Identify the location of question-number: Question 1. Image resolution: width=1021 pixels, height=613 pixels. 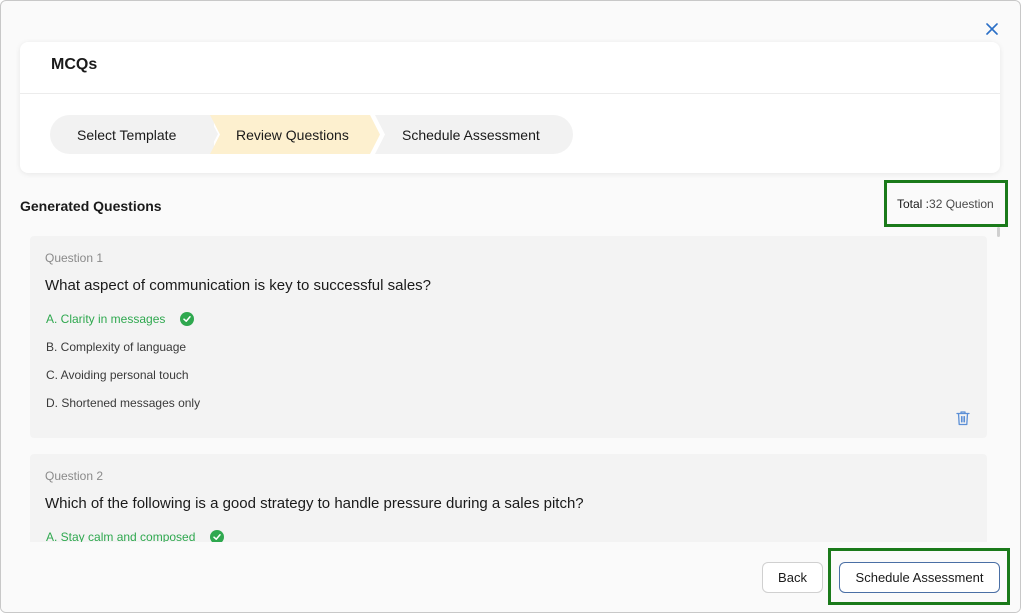
(74, 258).